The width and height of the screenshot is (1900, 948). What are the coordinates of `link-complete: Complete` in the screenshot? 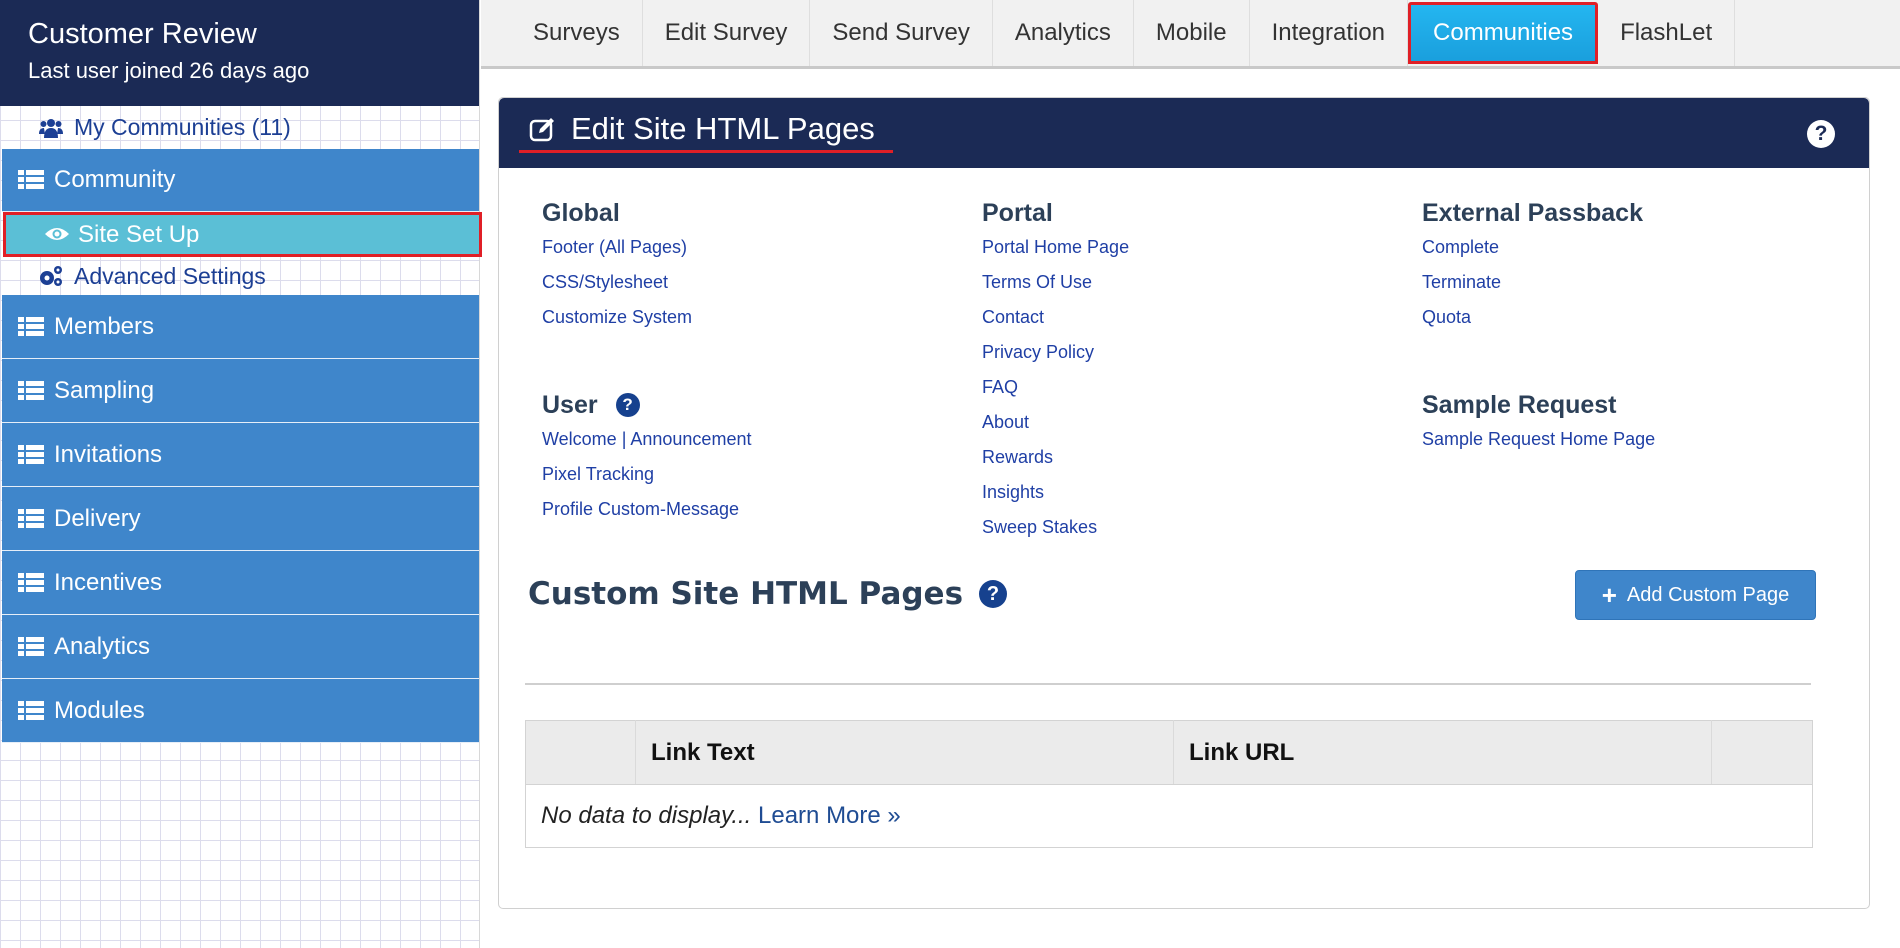 It's located at (1532, 247).